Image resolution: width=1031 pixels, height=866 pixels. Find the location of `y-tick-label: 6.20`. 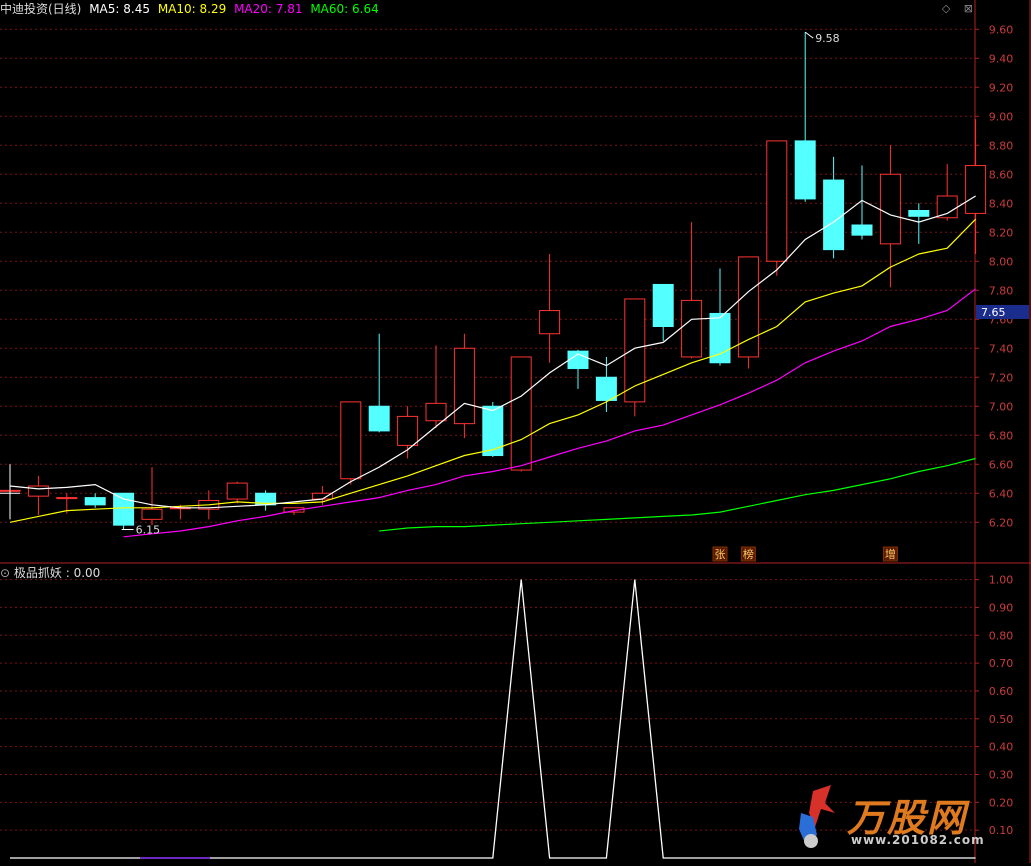

y-tick-label: 6.20 is located at coordinates (1001, 522).